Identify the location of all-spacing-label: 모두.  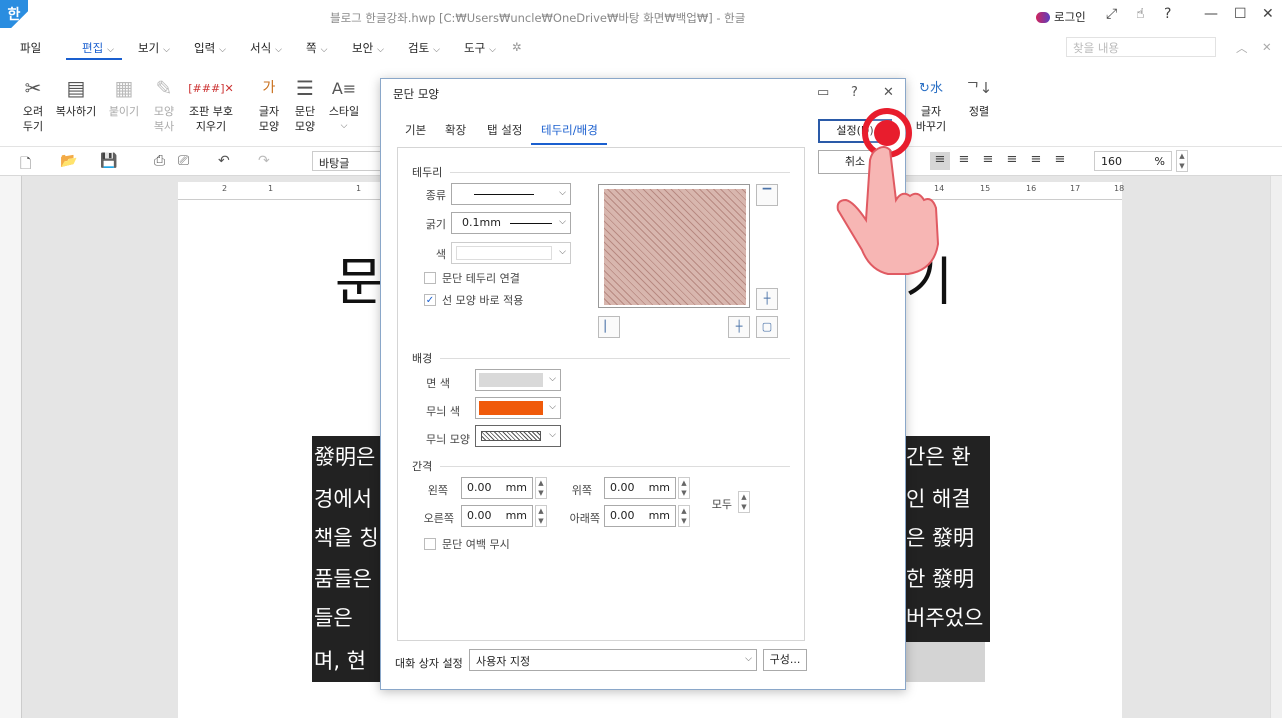
(721, 504).